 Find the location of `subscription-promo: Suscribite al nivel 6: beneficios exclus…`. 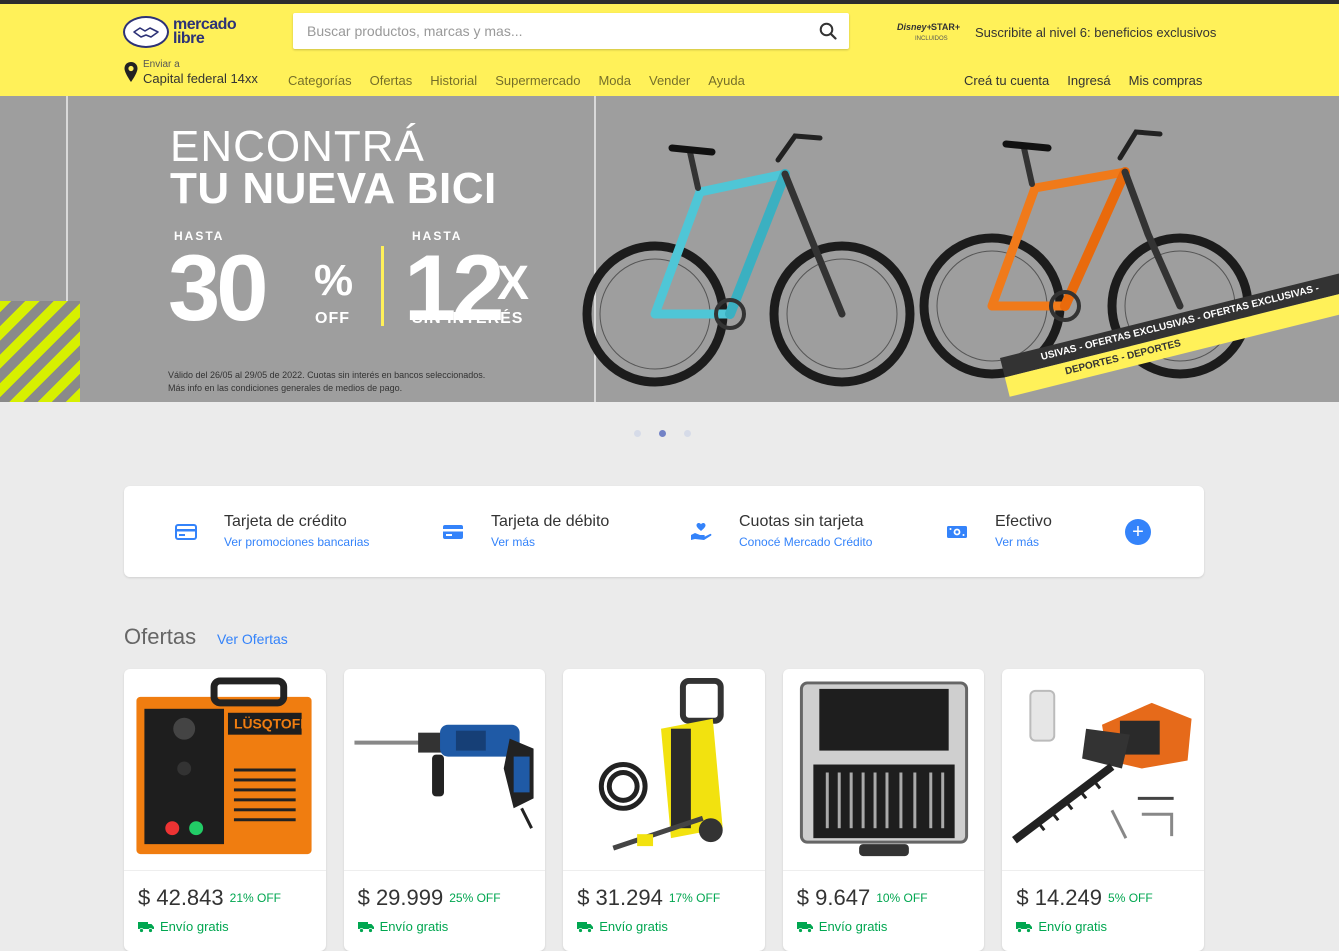

subscription-promo: Suscribite al nivel 6: beneficios exclus… is located at coordinates (1095, 32).